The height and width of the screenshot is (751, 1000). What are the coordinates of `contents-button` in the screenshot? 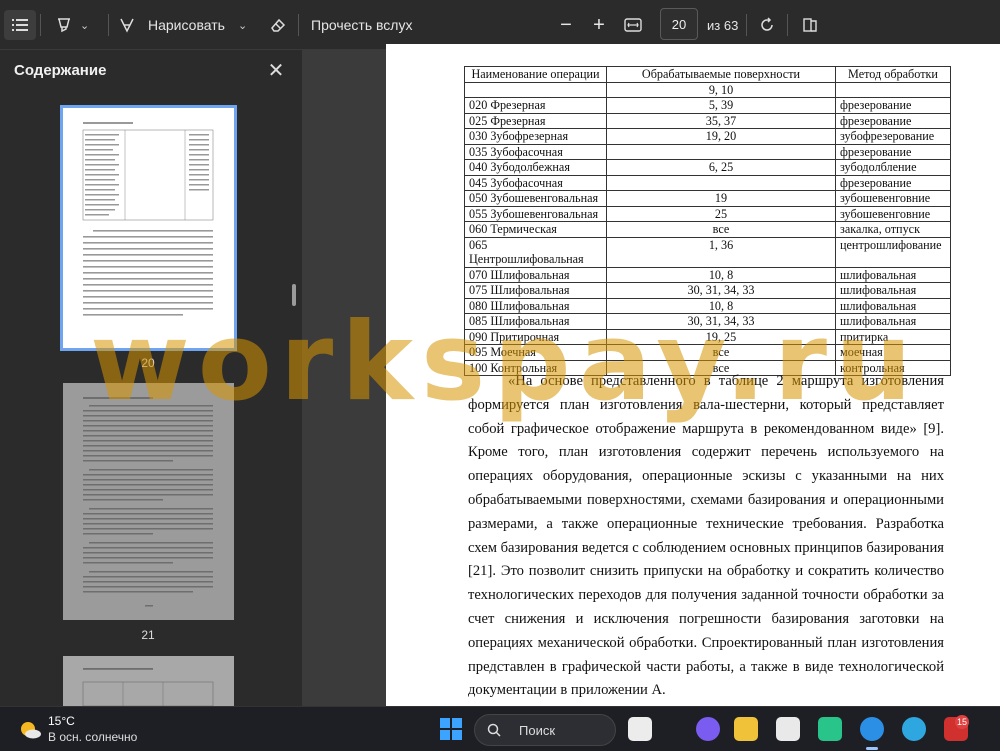 It's located at (20, 25).